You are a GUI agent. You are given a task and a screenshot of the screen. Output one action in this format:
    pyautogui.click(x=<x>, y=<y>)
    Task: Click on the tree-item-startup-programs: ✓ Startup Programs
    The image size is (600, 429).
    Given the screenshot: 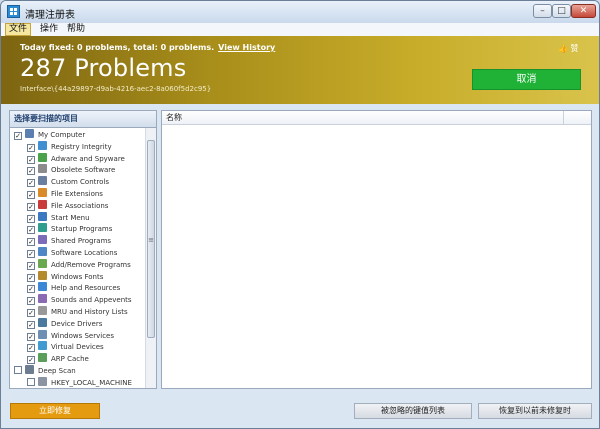 What is the action you would take?
    pyautogui.click(x=69, y=229)
    